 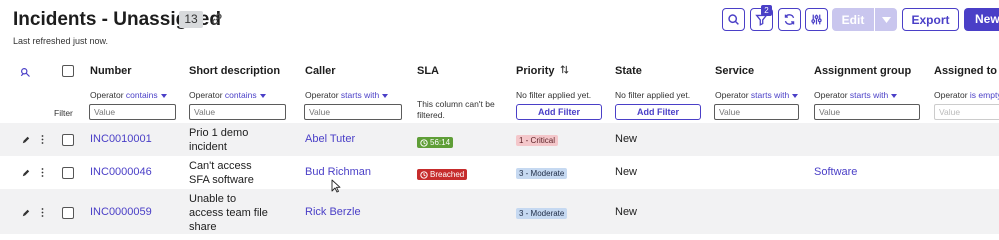 I want to click on last-refreshed-text: Last refreshed just now., so click(x=61, y=41).